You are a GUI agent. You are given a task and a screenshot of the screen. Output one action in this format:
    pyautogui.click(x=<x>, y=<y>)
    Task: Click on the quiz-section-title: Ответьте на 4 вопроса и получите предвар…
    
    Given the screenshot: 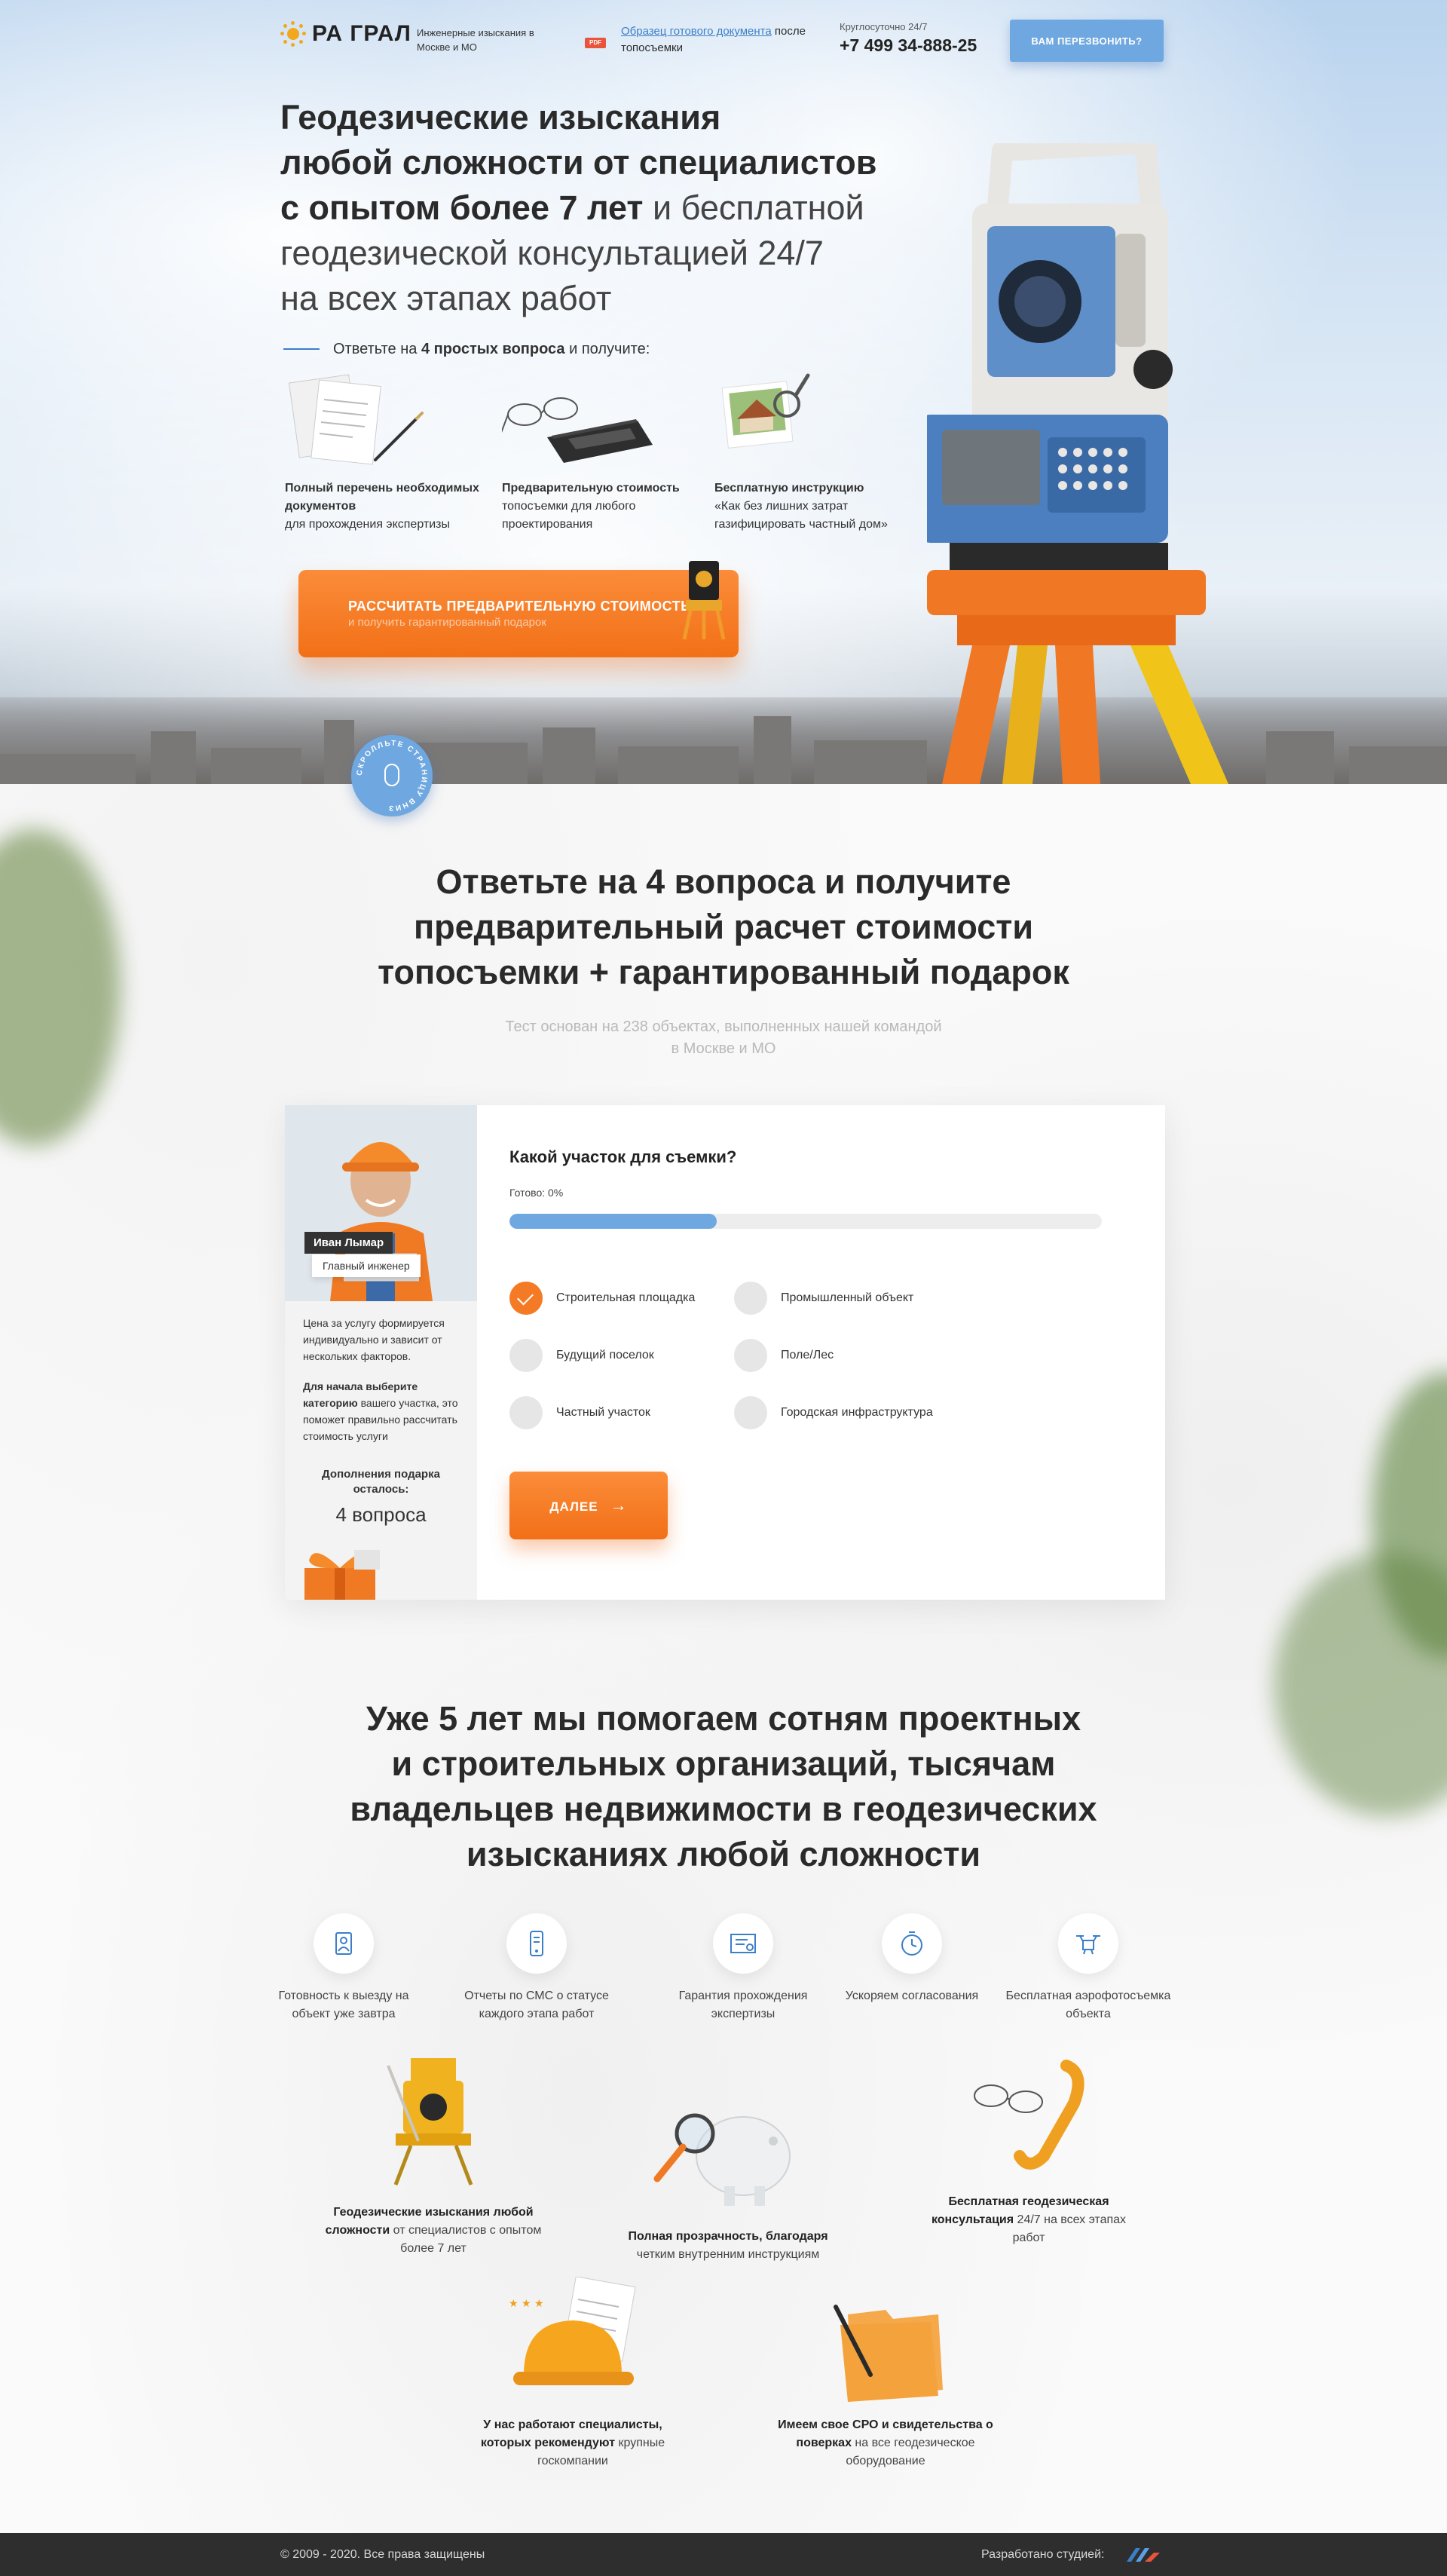 What is the action you would take?
    pyautogui.click(x=723, y=927)
    